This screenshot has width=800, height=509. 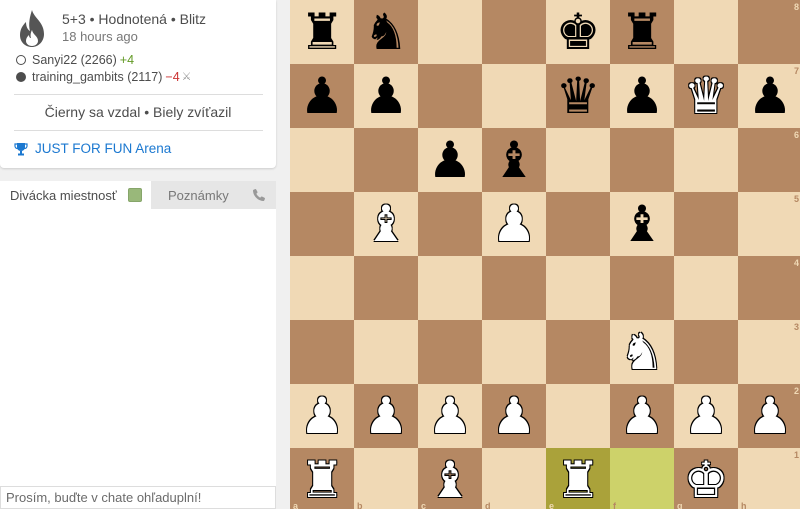 I want to click on square-e6, so click(x=578, y=160).